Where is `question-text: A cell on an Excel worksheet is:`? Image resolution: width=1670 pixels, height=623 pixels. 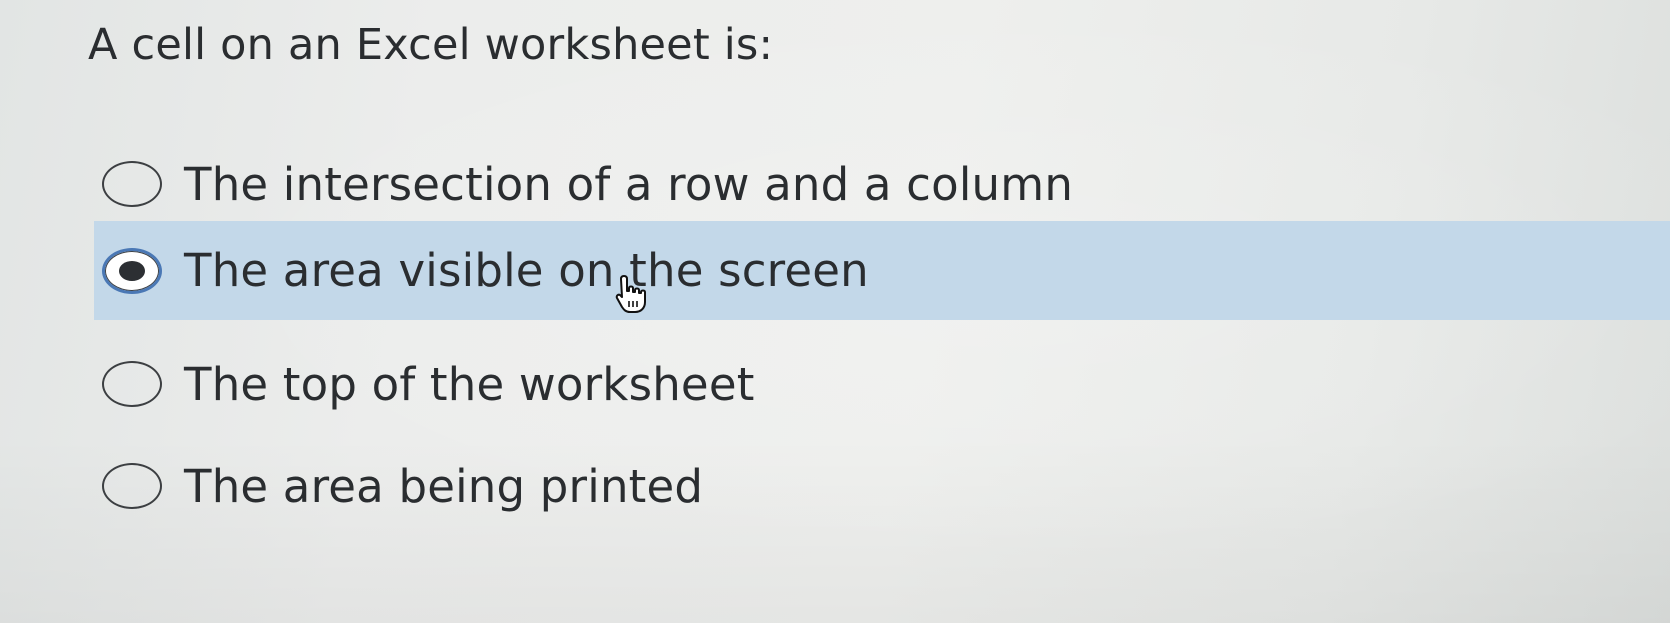 question-text: A cell on an Excel worksheet is: is located at coordinates (431, 45).